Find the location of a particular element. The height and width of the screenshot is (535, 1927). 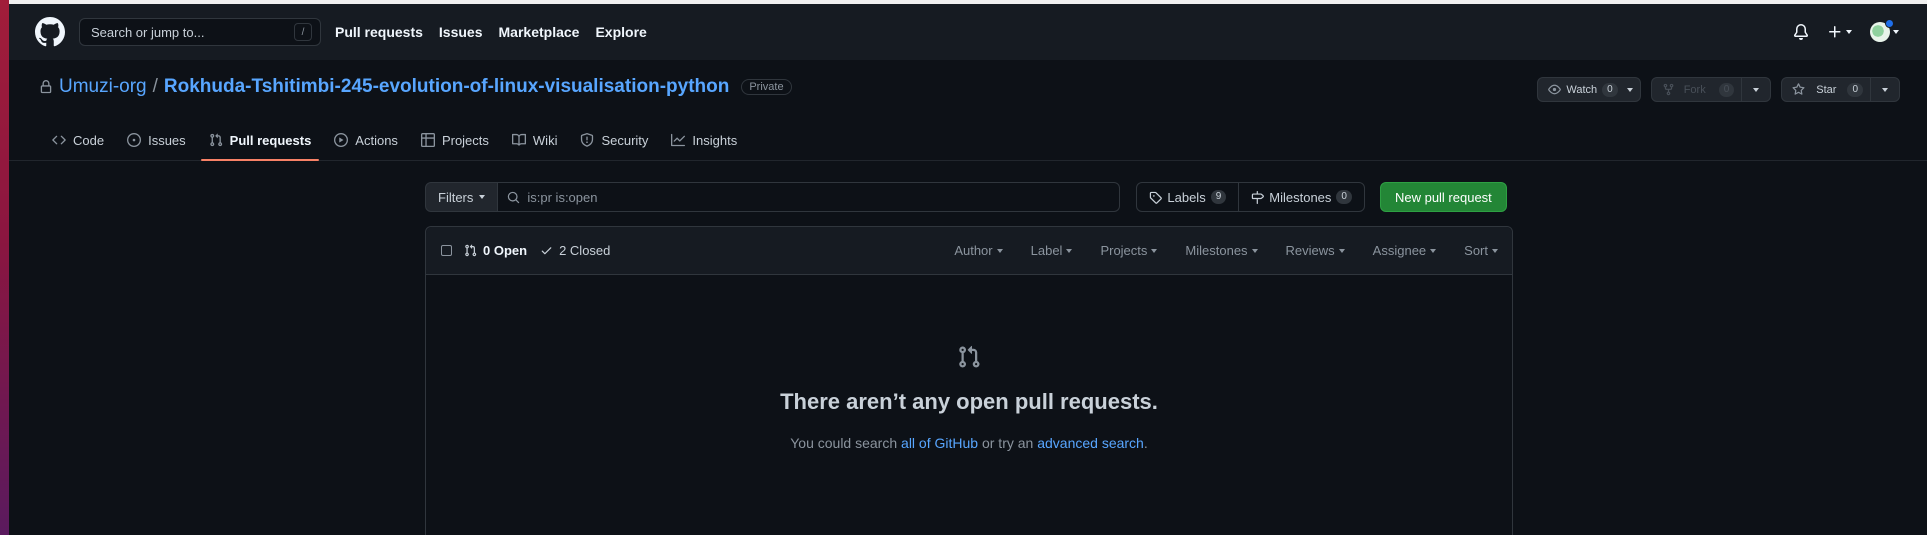

tab-insights: Insights is located at coordinates (704, 140).